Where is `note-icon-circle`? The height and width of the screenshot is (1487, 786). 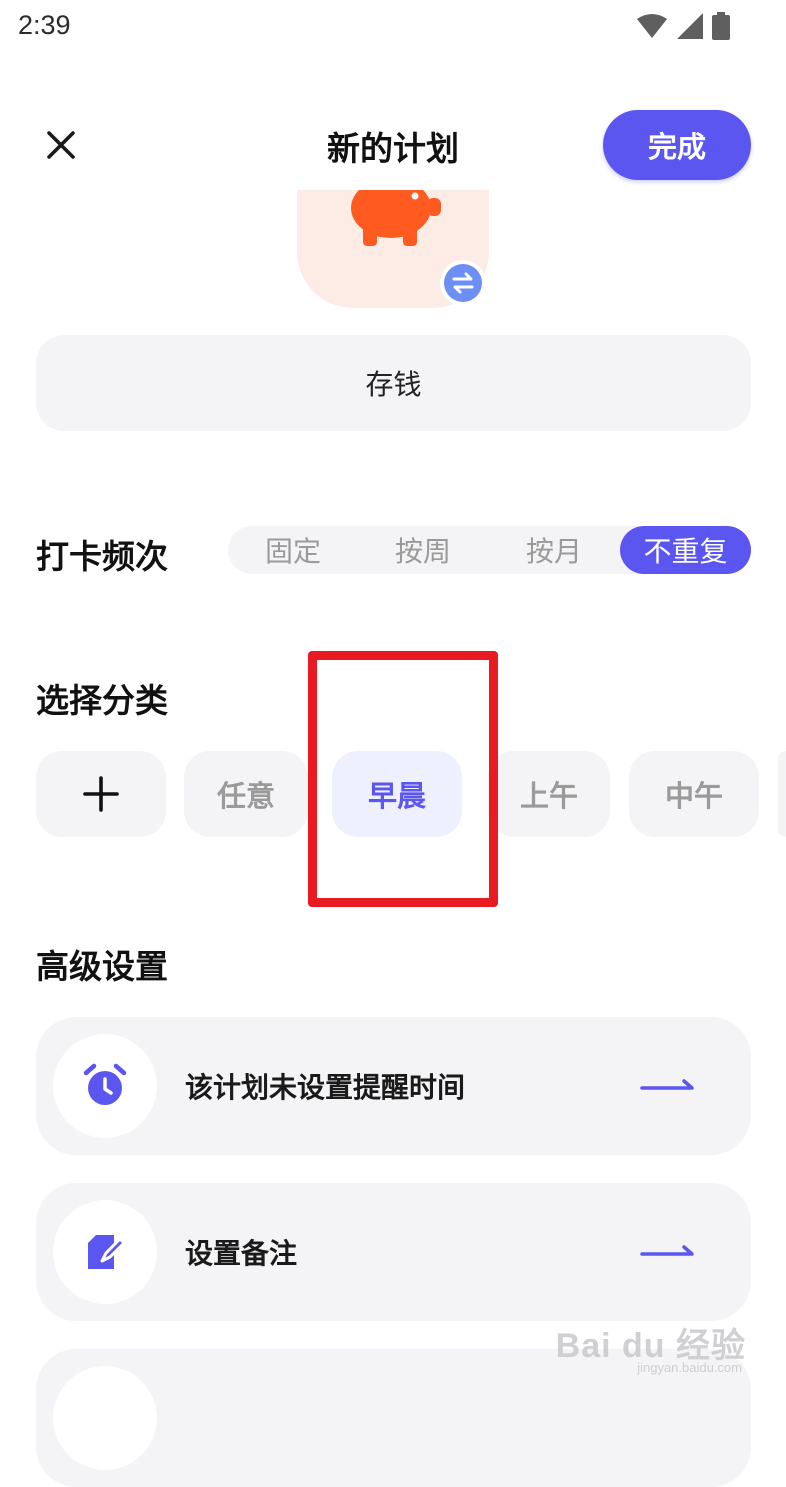 note-icon-circle is located at coordinates (105, 1252).